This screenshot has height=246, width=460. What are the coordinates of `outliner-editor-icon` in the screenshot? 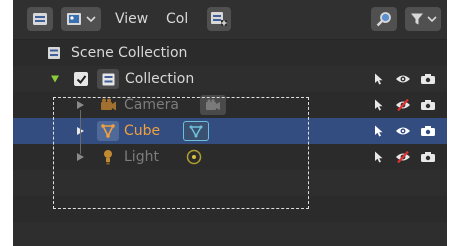 It's located at (40, 19).